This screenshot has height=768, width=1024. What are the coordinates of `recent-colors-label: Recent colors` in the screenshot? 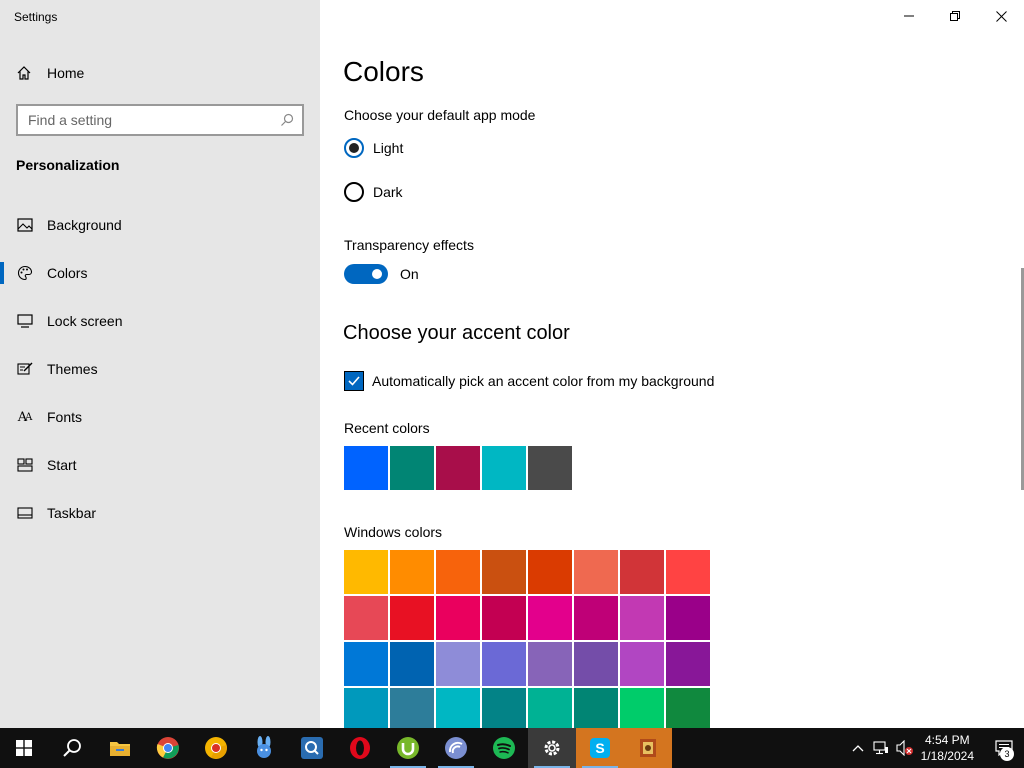 It's located at (387, 428).